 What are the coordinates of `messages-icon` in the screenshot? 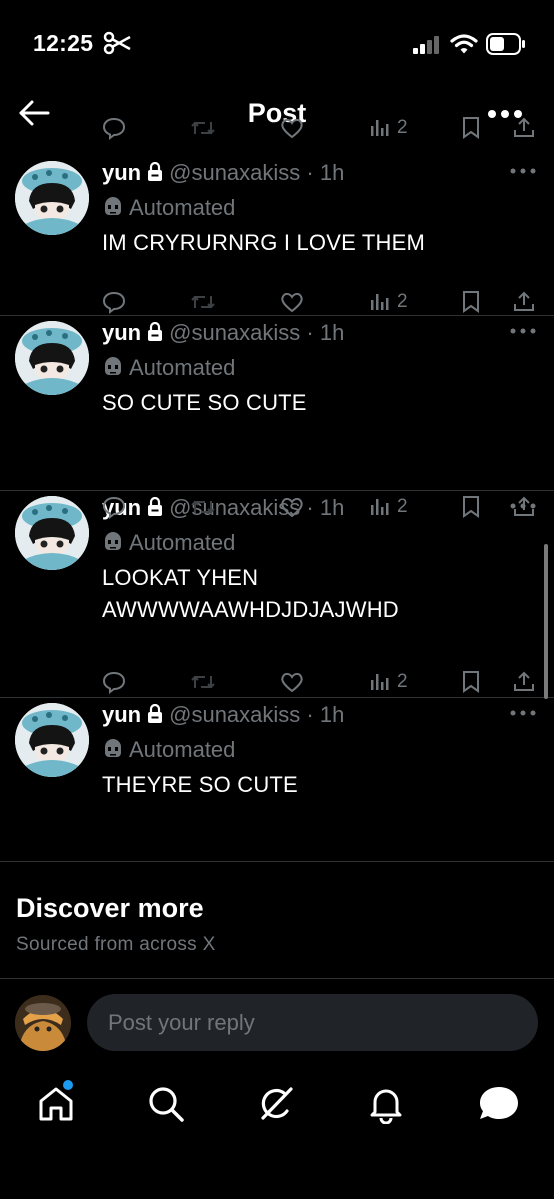 It's located at (499, 1106).